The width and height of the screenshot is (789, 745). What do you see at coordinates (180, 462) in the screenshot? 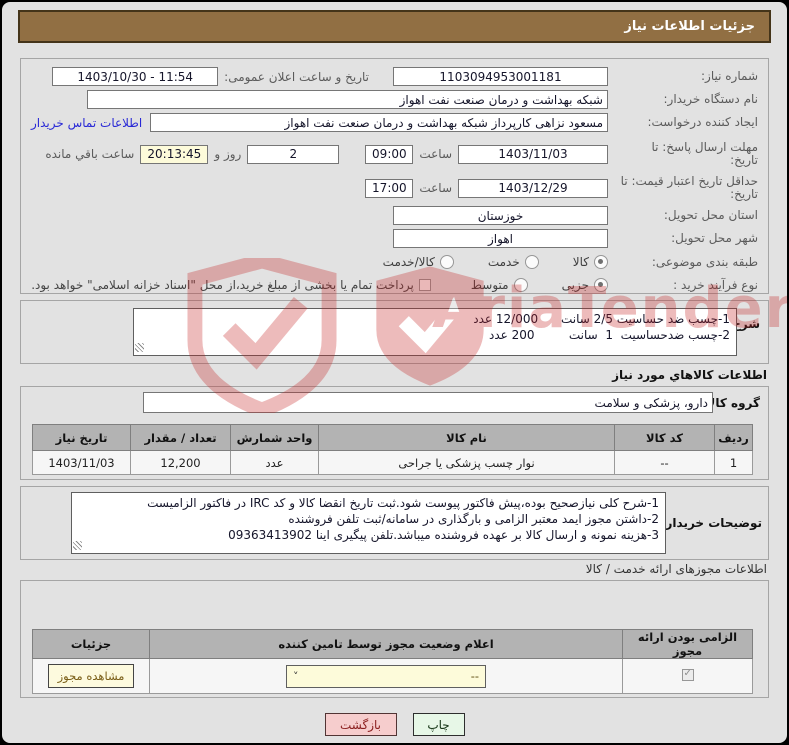
I see `cell-quantity: 12,200` at bounding box center [180, 462].